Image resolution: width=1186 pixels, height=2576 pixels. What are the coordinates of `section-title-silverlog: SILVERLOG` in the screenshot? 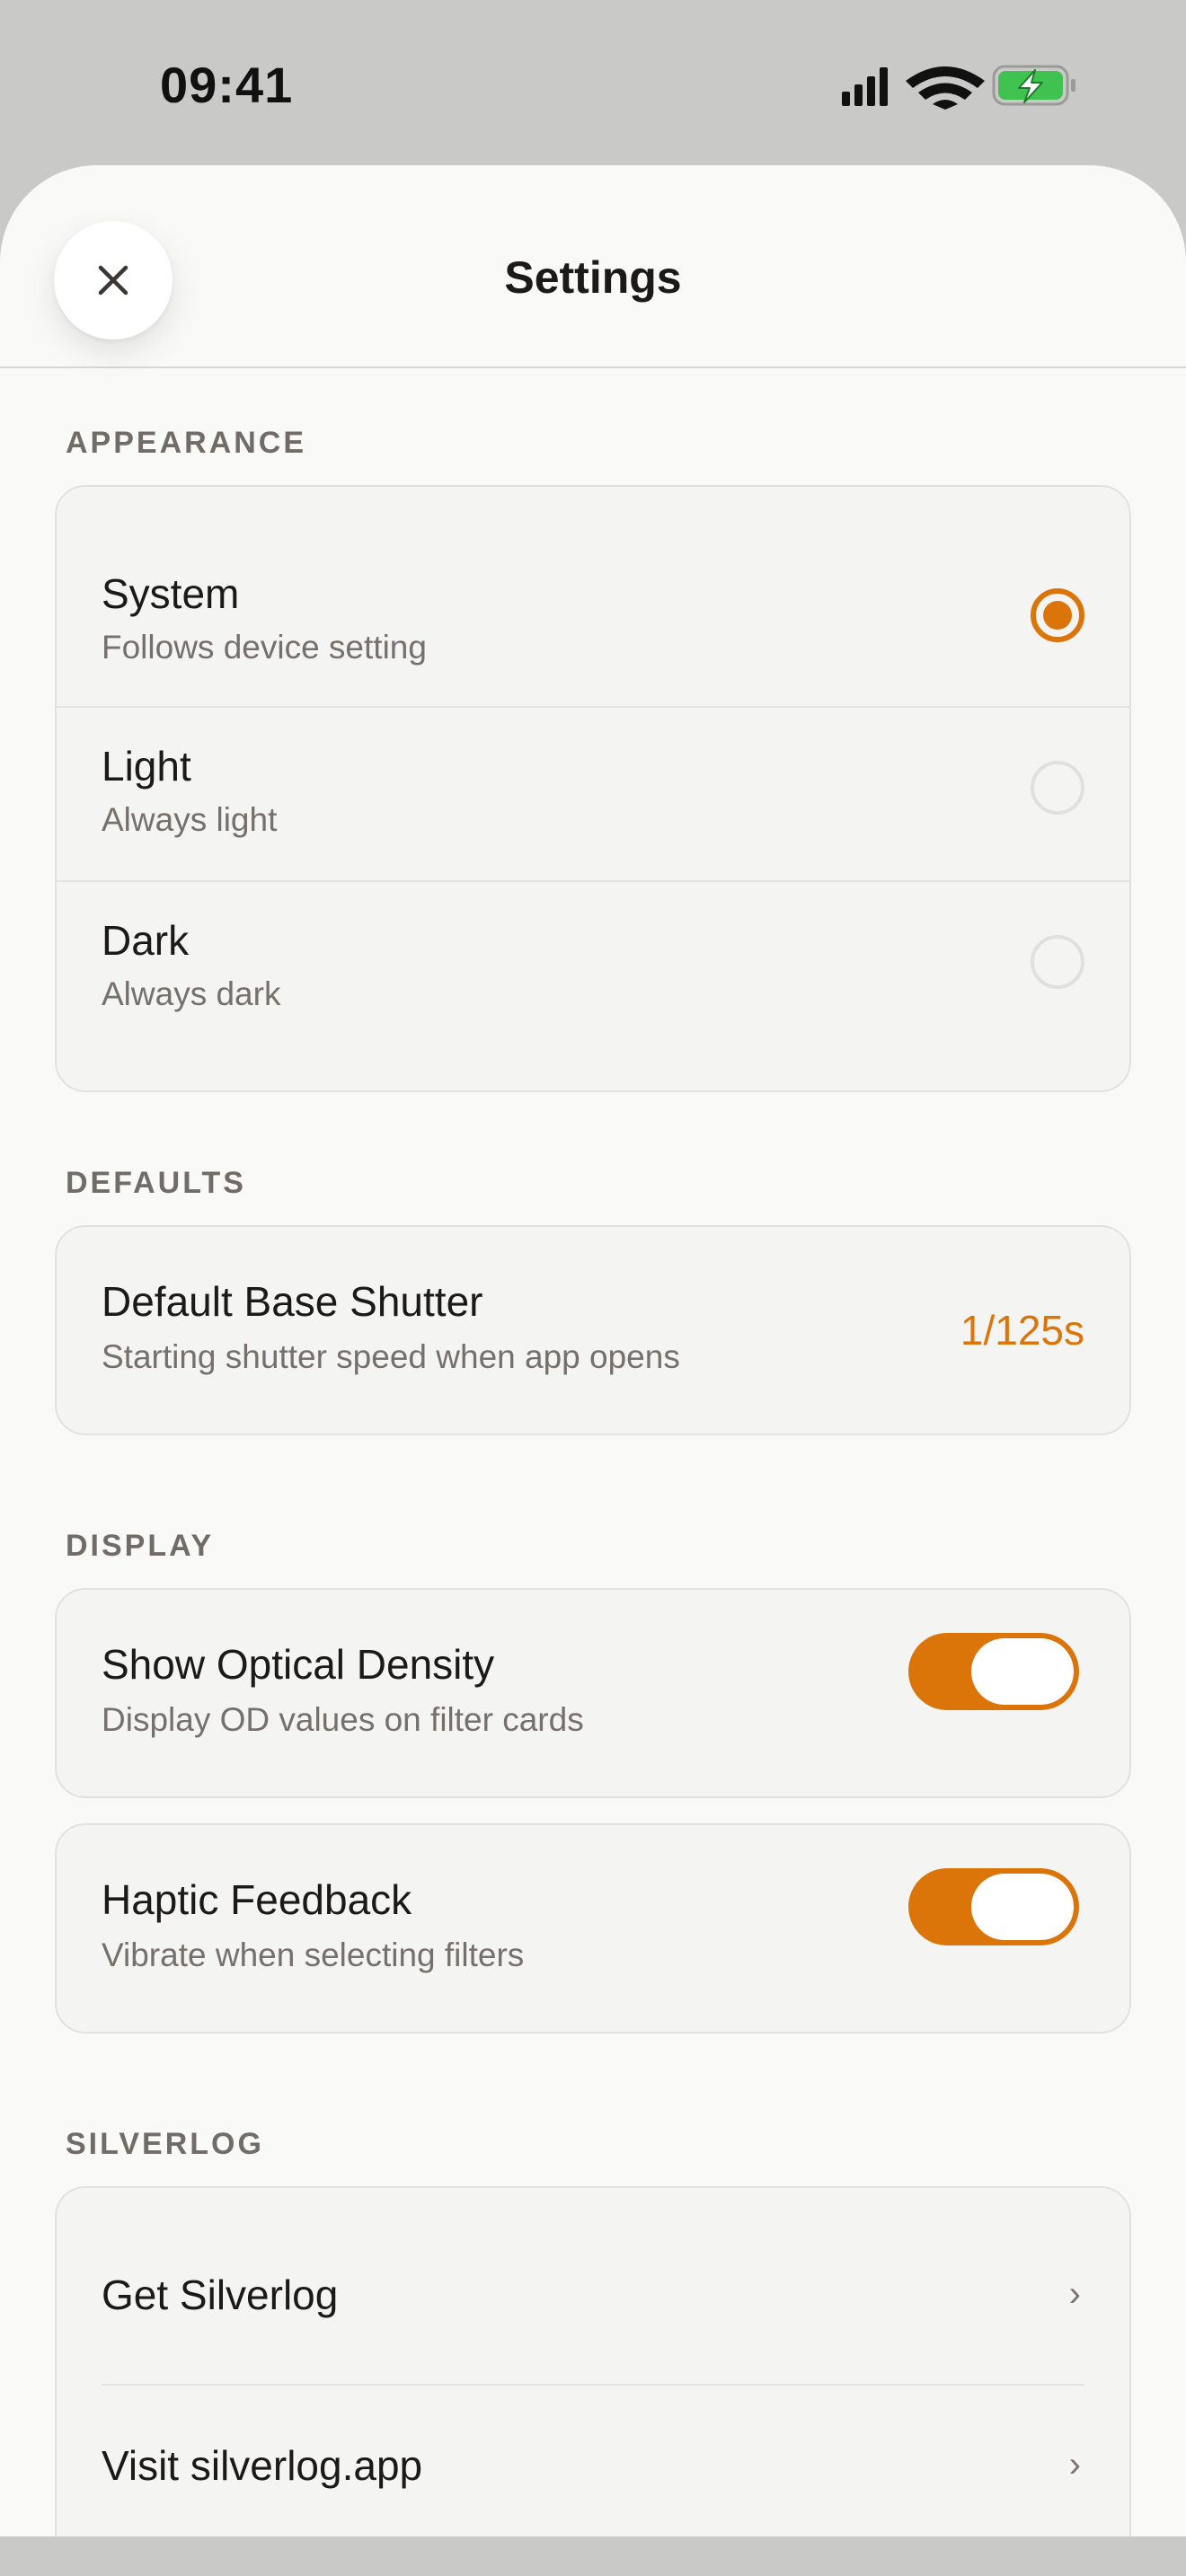 It's located at (165, 2144).